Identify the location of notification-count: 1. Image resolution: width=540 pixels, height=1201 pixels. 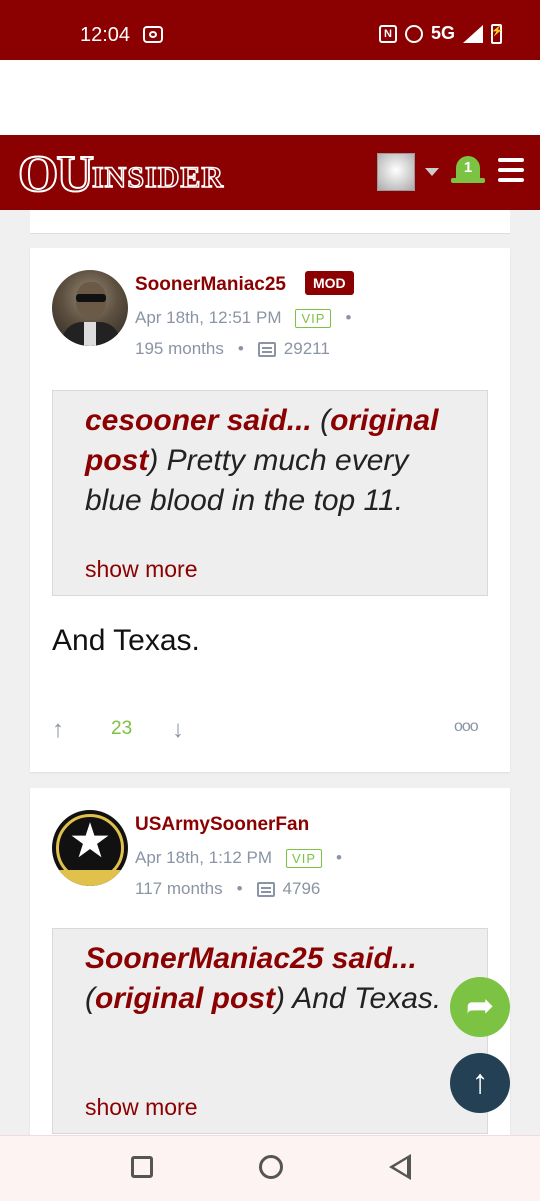
(468, 167).